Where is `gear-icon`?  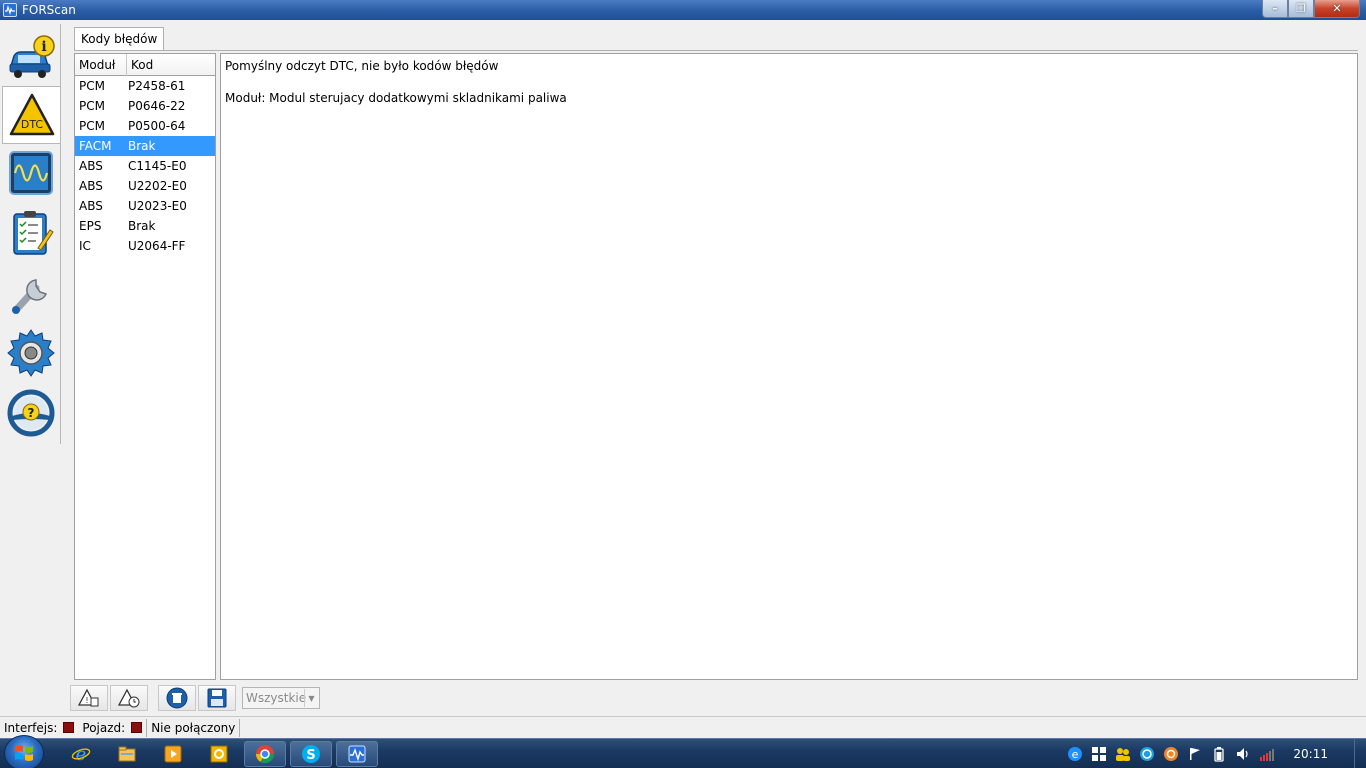
gear-icon is located at coordinates (31, 353).